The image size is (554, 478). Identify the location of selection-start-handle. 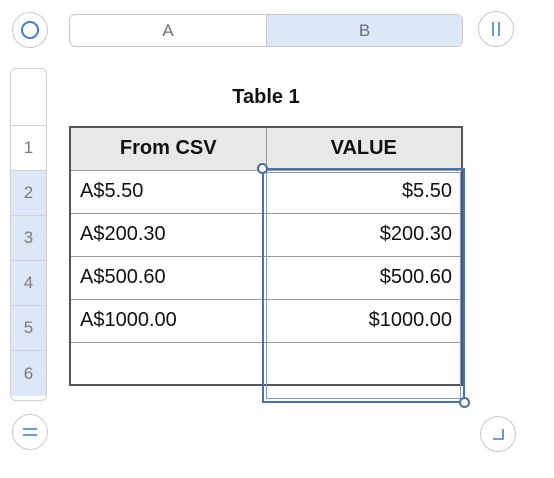
(262, 168).